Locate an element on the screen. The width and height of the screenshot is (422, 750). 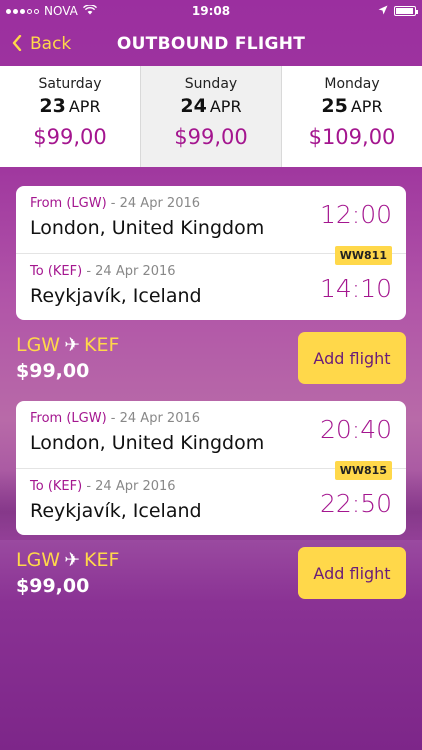
flight-number-badge: WW811 is located at coordinates (363, 255).